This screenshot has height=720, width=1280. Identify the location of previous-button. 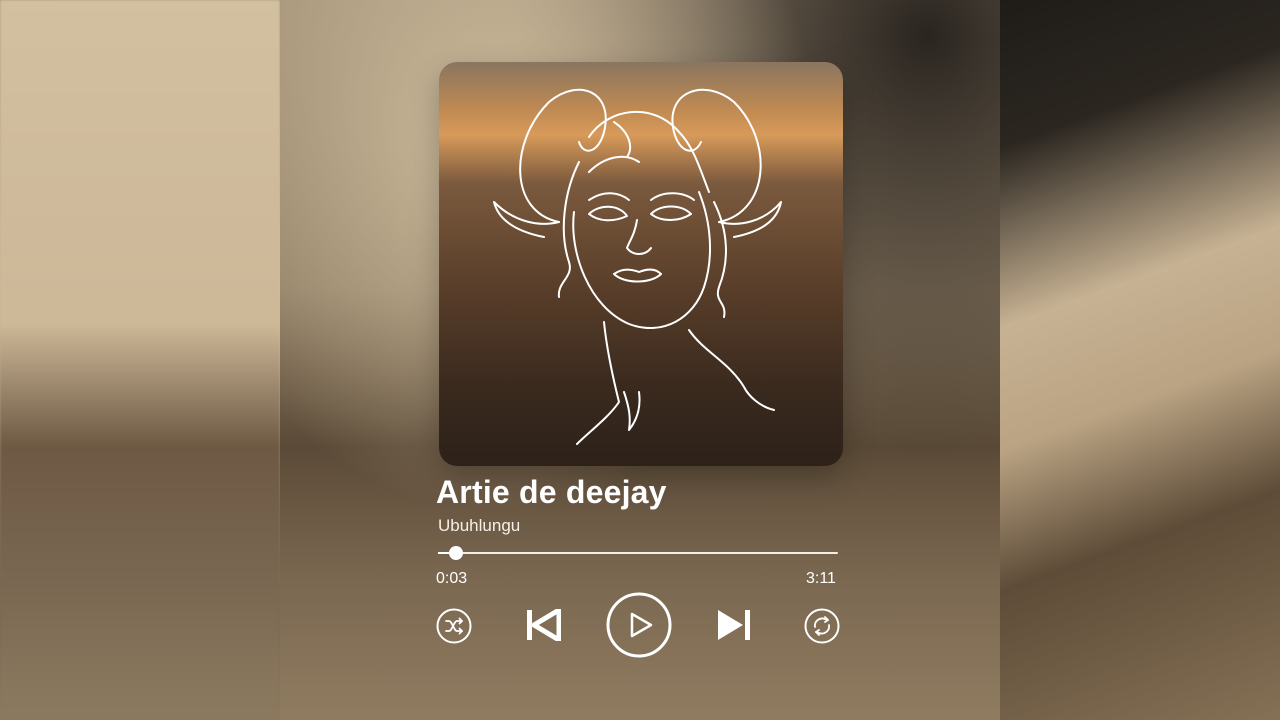
(543, 625).